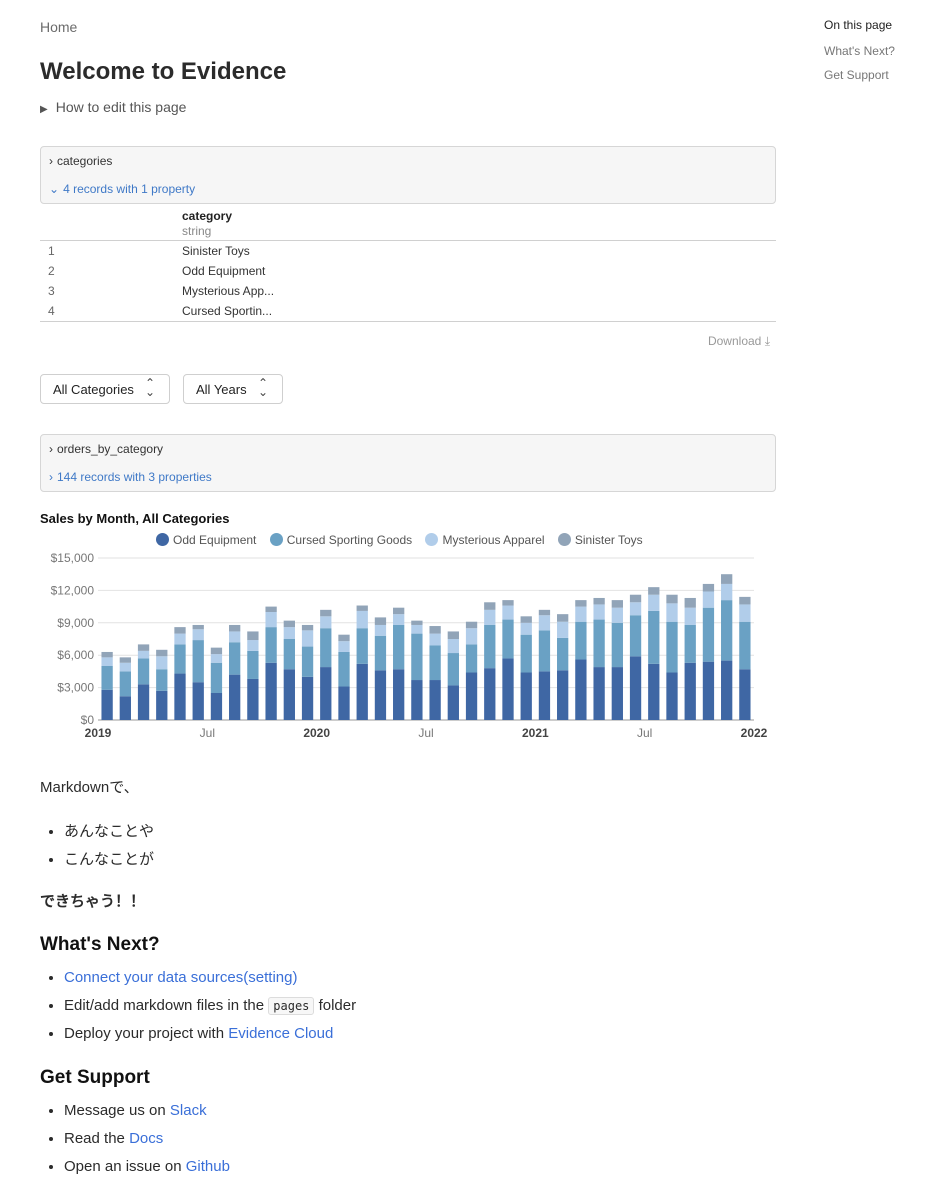  Describe the element at coordinates (408, 222) in the screenshot. I see `table-header: category string` at that location.